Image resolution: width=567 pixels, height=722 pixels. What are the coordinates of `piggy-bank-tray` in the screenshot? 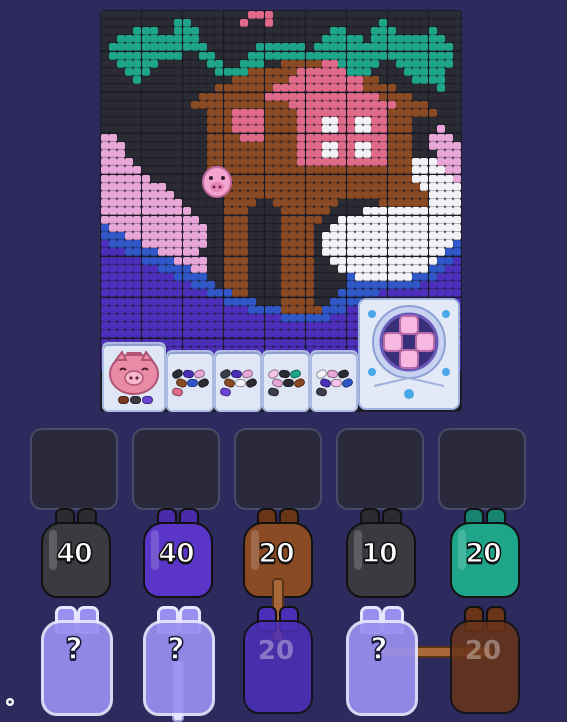 It's located at (134, 377).